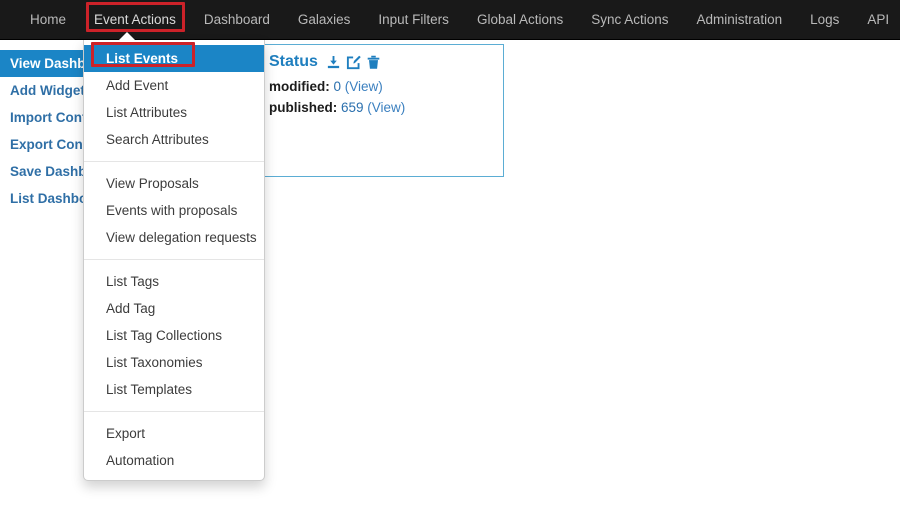 This screenshot has width=900, height=510. What do you see at coordinates (353, 62) in the screenshot?
I see `edit-icon` at bounding box center [353, 62].